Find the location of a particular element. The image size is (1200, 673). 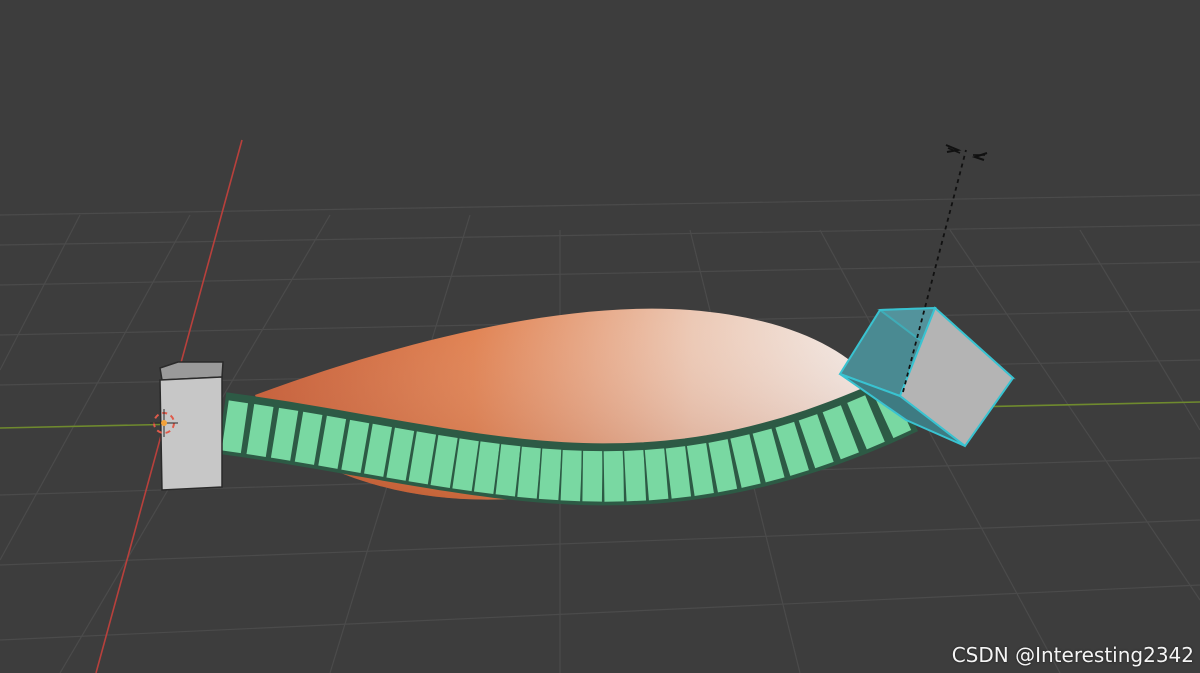

anchor-cube is located at coordinates (191, 426).